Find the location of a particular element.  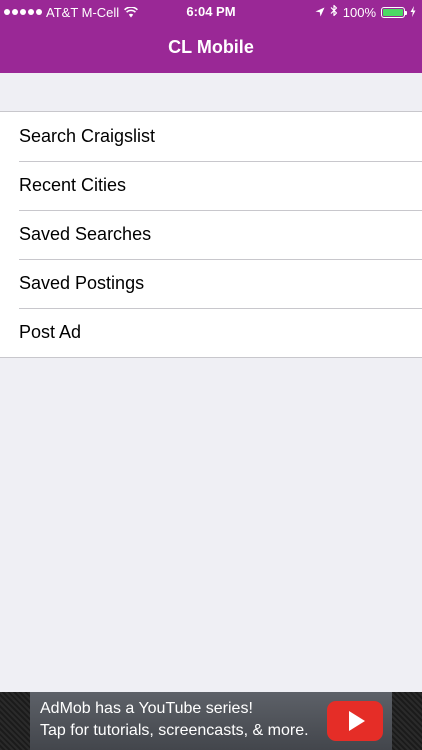

menu-item-post-ad: Post Ad is located at coordinates (211, 332).